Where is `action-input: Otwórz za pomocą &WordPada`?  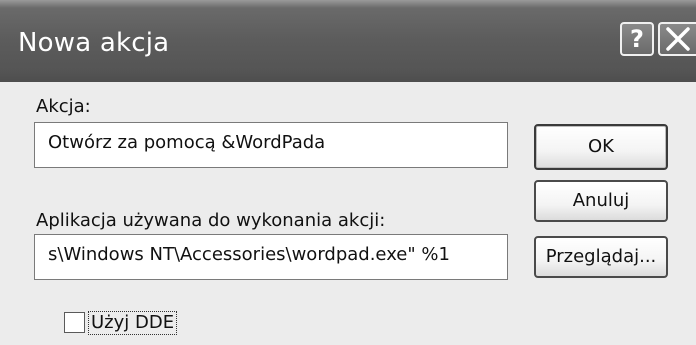
action-input: Otwórz za pomocą &WordPada is located at coordinates (271, 145).